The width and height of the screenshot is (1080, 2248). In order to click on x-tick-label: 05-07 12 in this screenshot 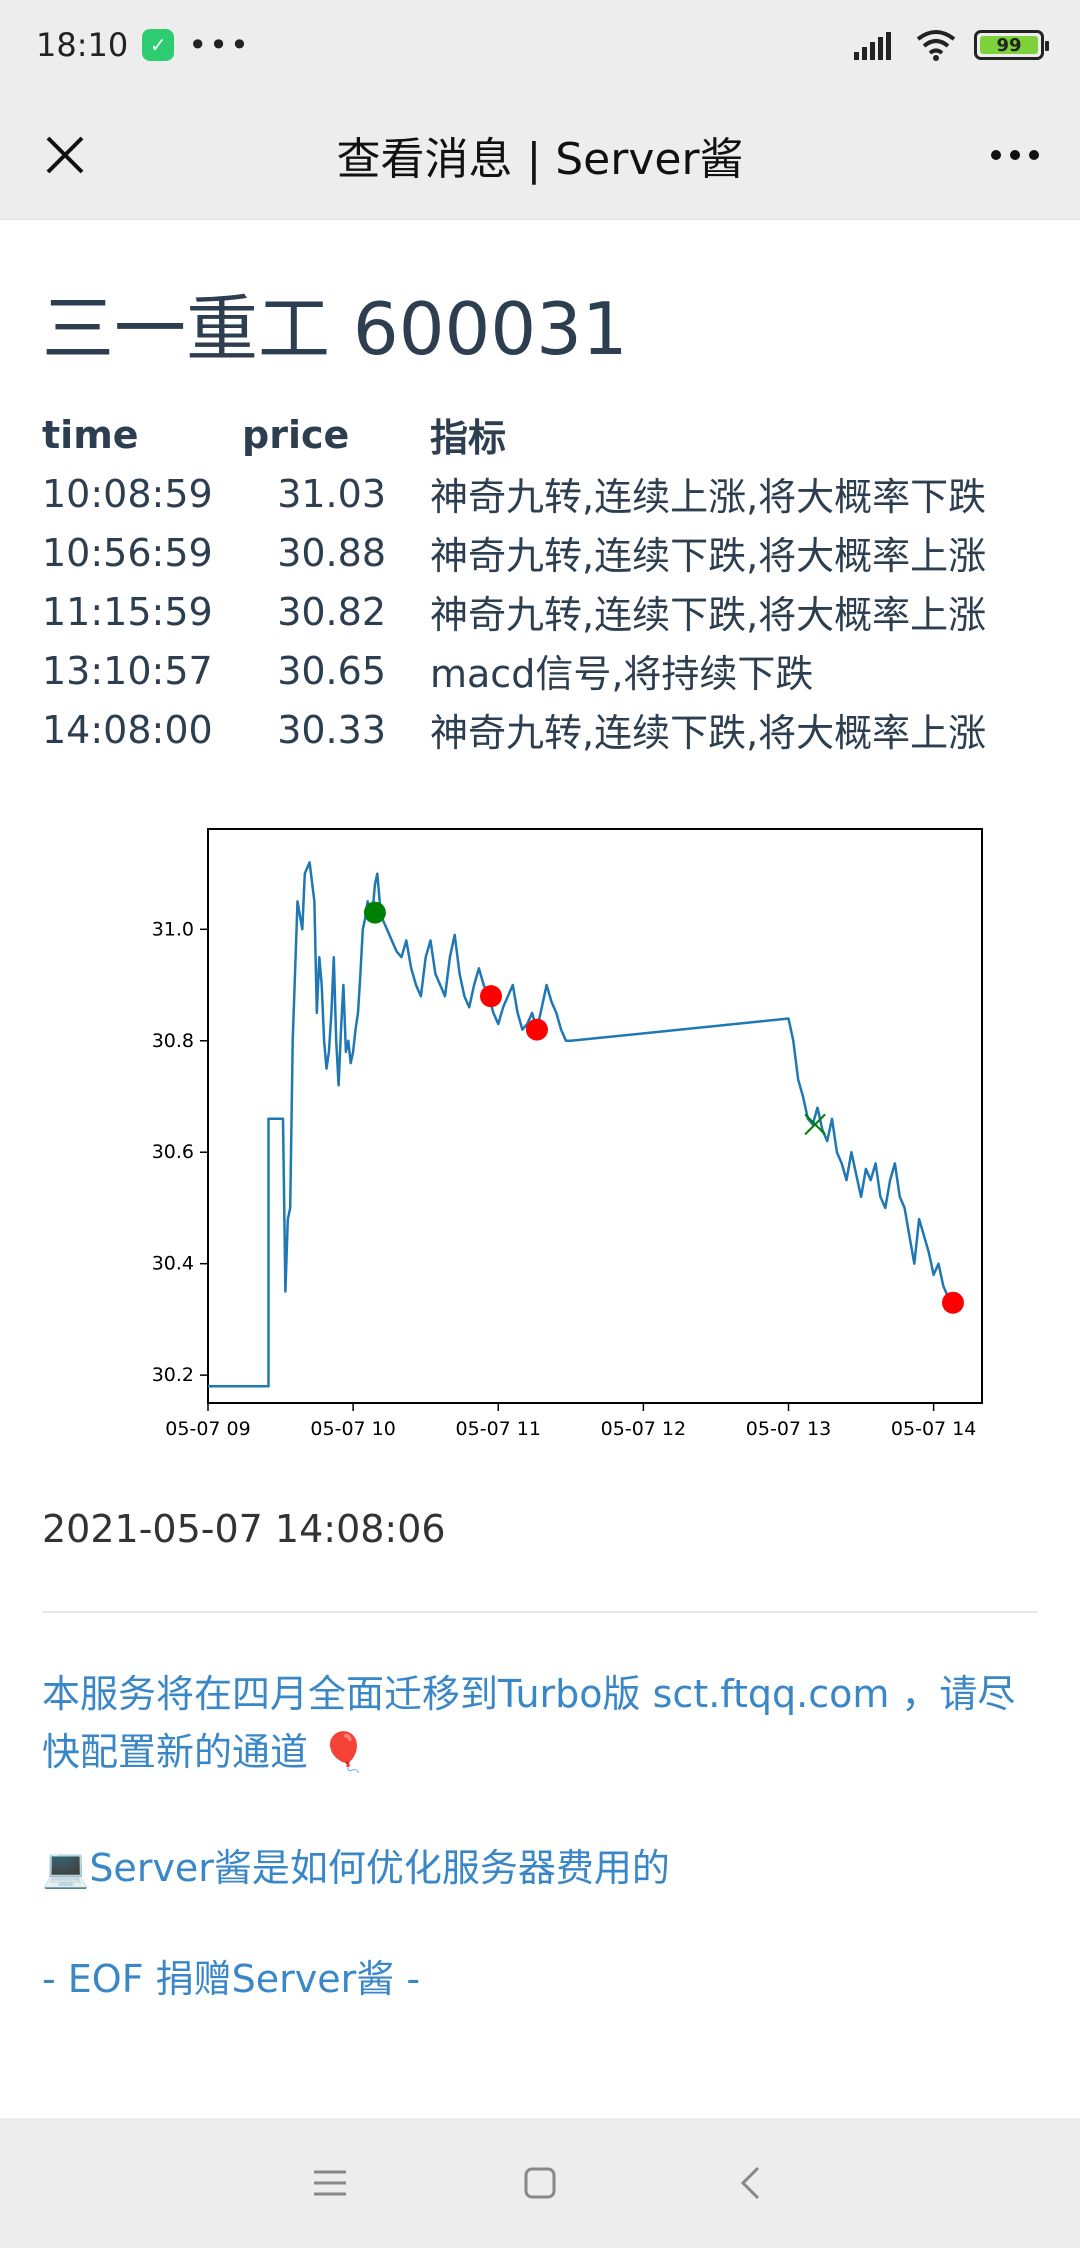, I will do `click(643, 1429)`.